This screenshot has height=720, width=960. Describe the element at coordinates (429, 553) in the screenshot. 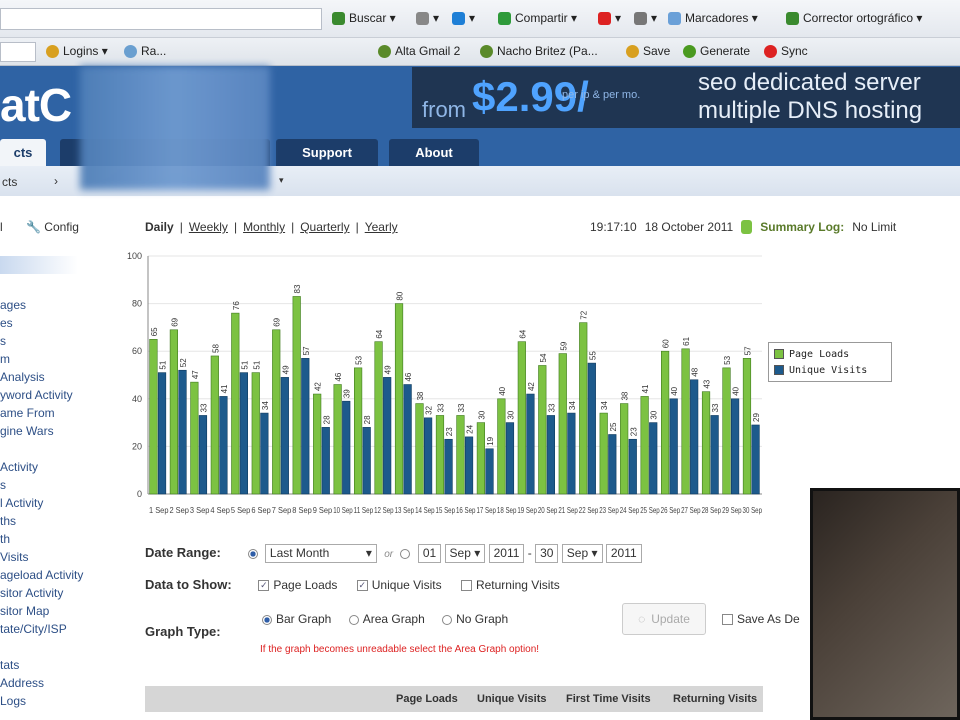

I see `from-day-input: 01` at that location.